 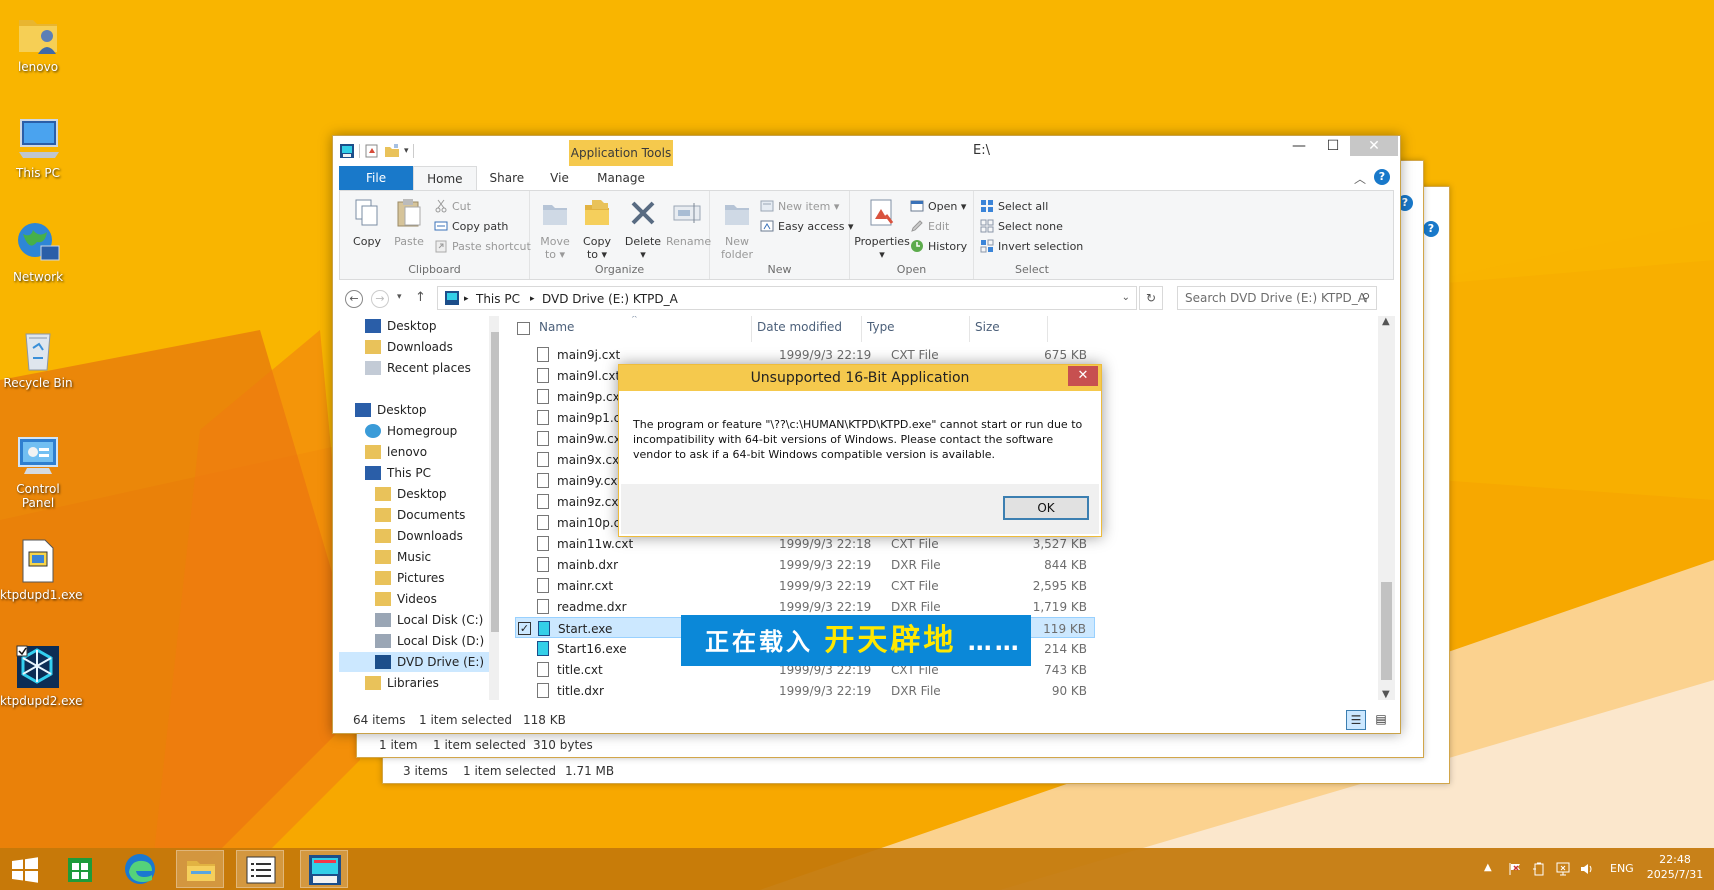 I want to click on nav-item-fav-desktop: Desktop, so click(x=401, y=326).